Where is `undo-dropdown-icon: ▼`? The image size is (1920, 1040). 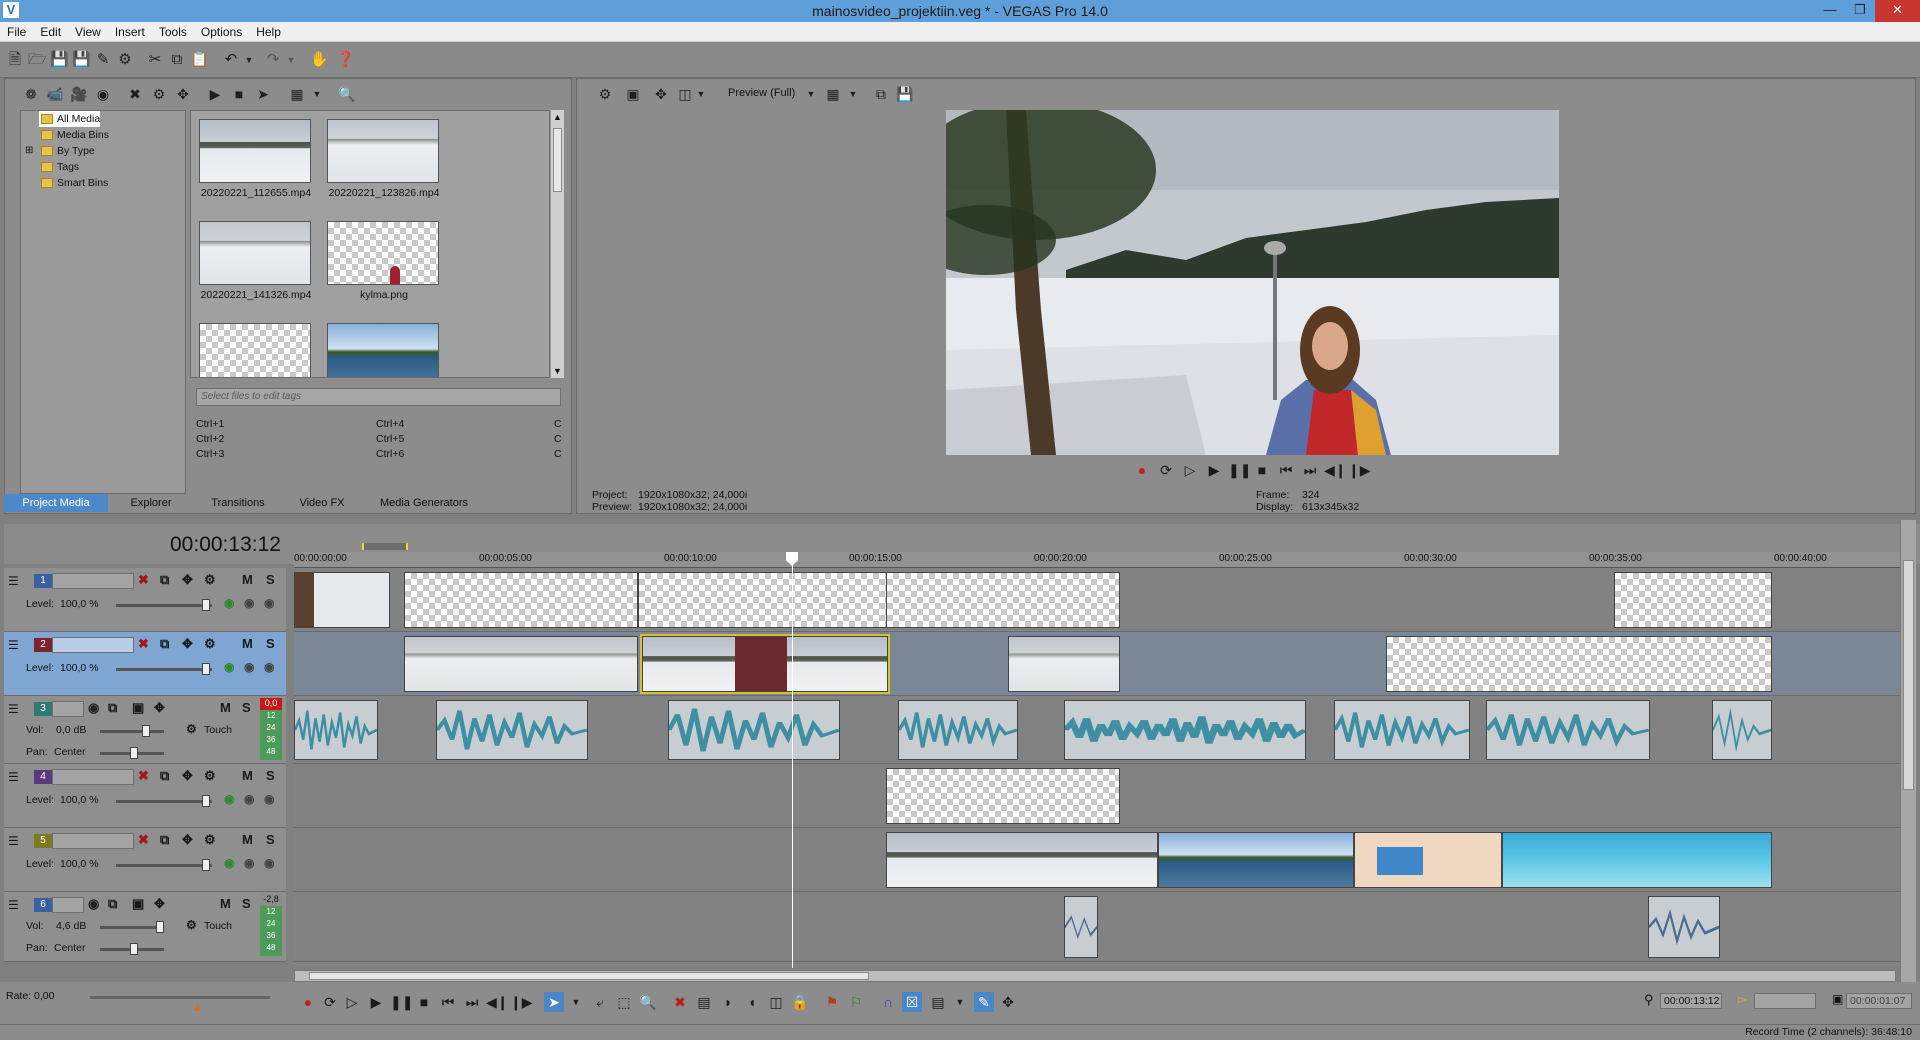
undo-dropdown-icon: ▼ is located at coordinates (249, 60).